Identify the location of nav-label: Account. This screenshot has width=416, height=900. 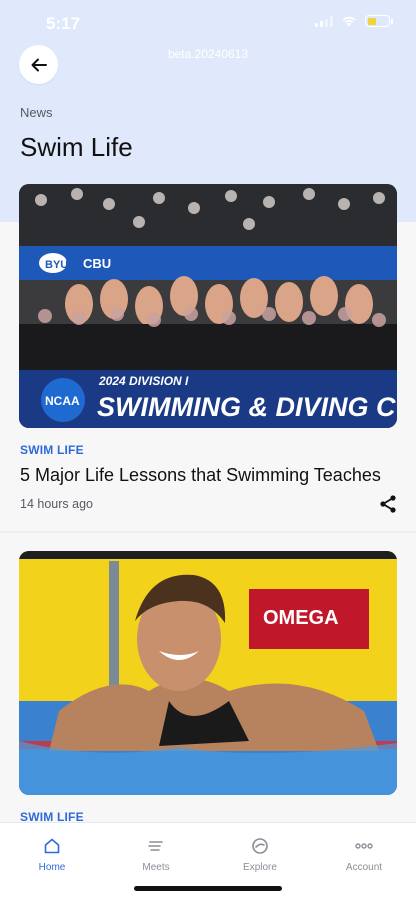
(364, 867).